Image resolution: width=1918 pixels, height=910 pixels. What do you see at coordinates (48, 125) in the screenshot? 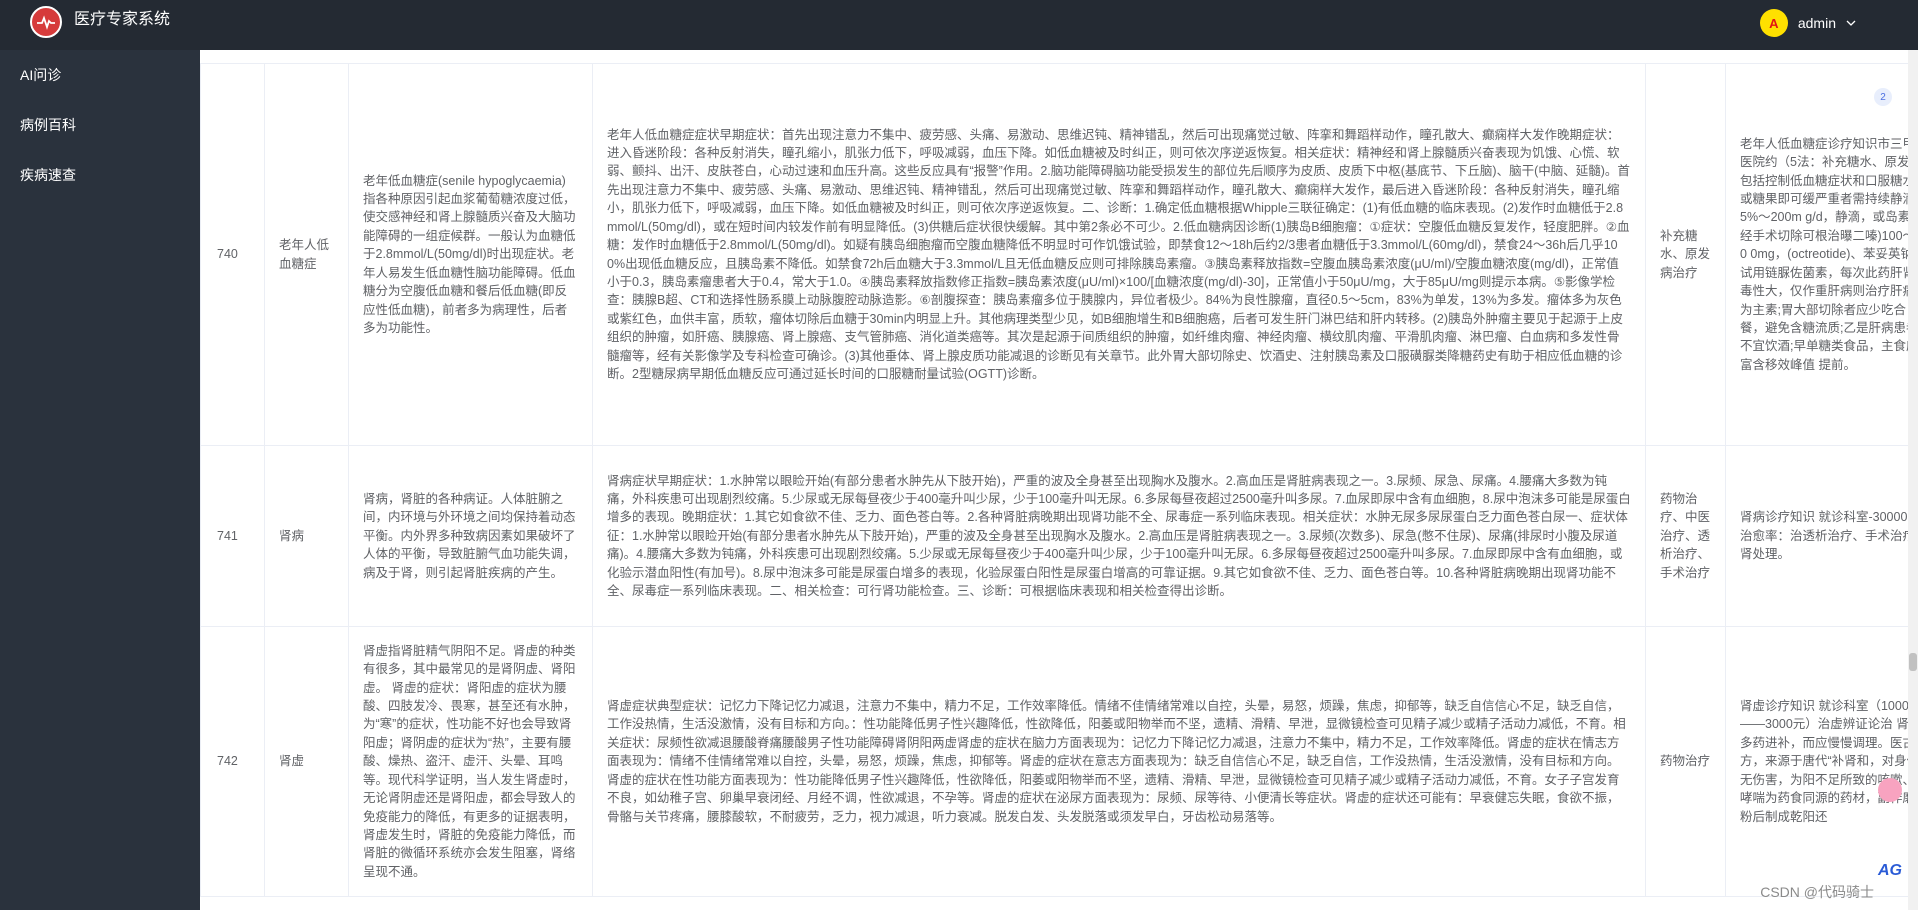
I see `sidebar-item-label: 病例百科` at bounding box center [48, 125].